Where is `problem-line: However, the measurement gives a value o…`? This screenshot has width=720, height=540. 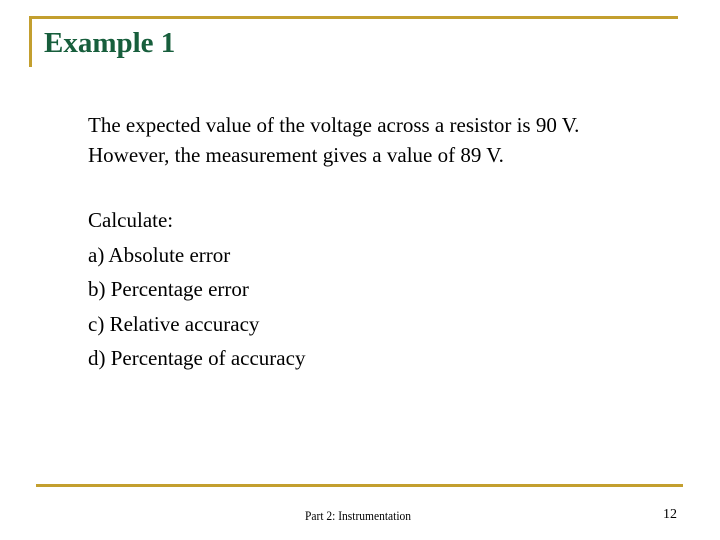
problem-line: However, the measurement gives a value o… is located at coordinates (296, 155).